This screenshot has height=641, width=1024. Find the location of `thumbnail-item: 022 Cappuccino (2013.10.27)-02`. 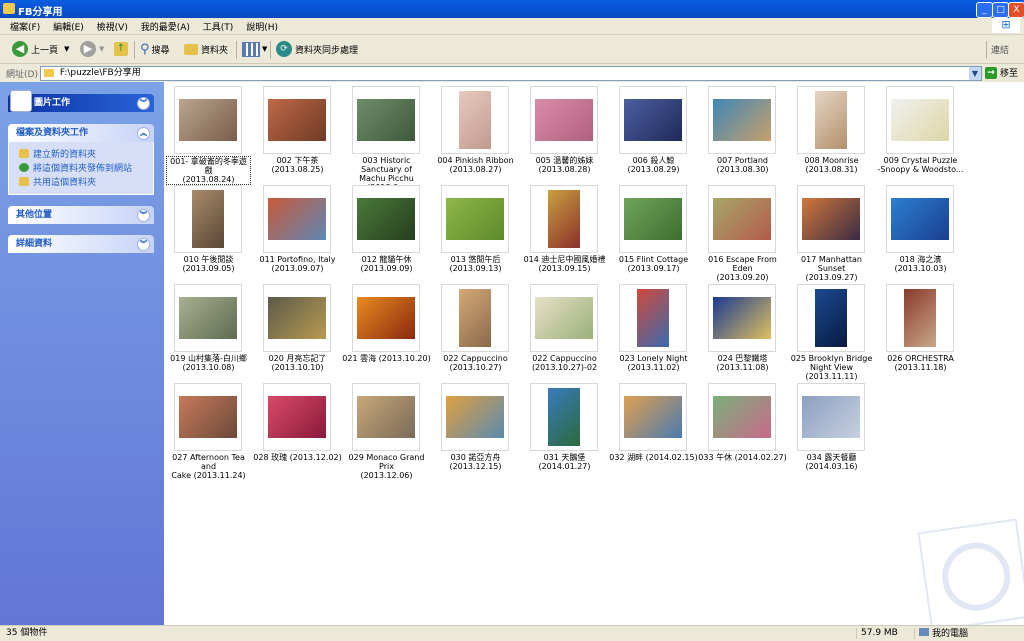

thumbnail-item: 022 Cappuccino (2013.10.27)-02 is located at coordinates (564, 333).